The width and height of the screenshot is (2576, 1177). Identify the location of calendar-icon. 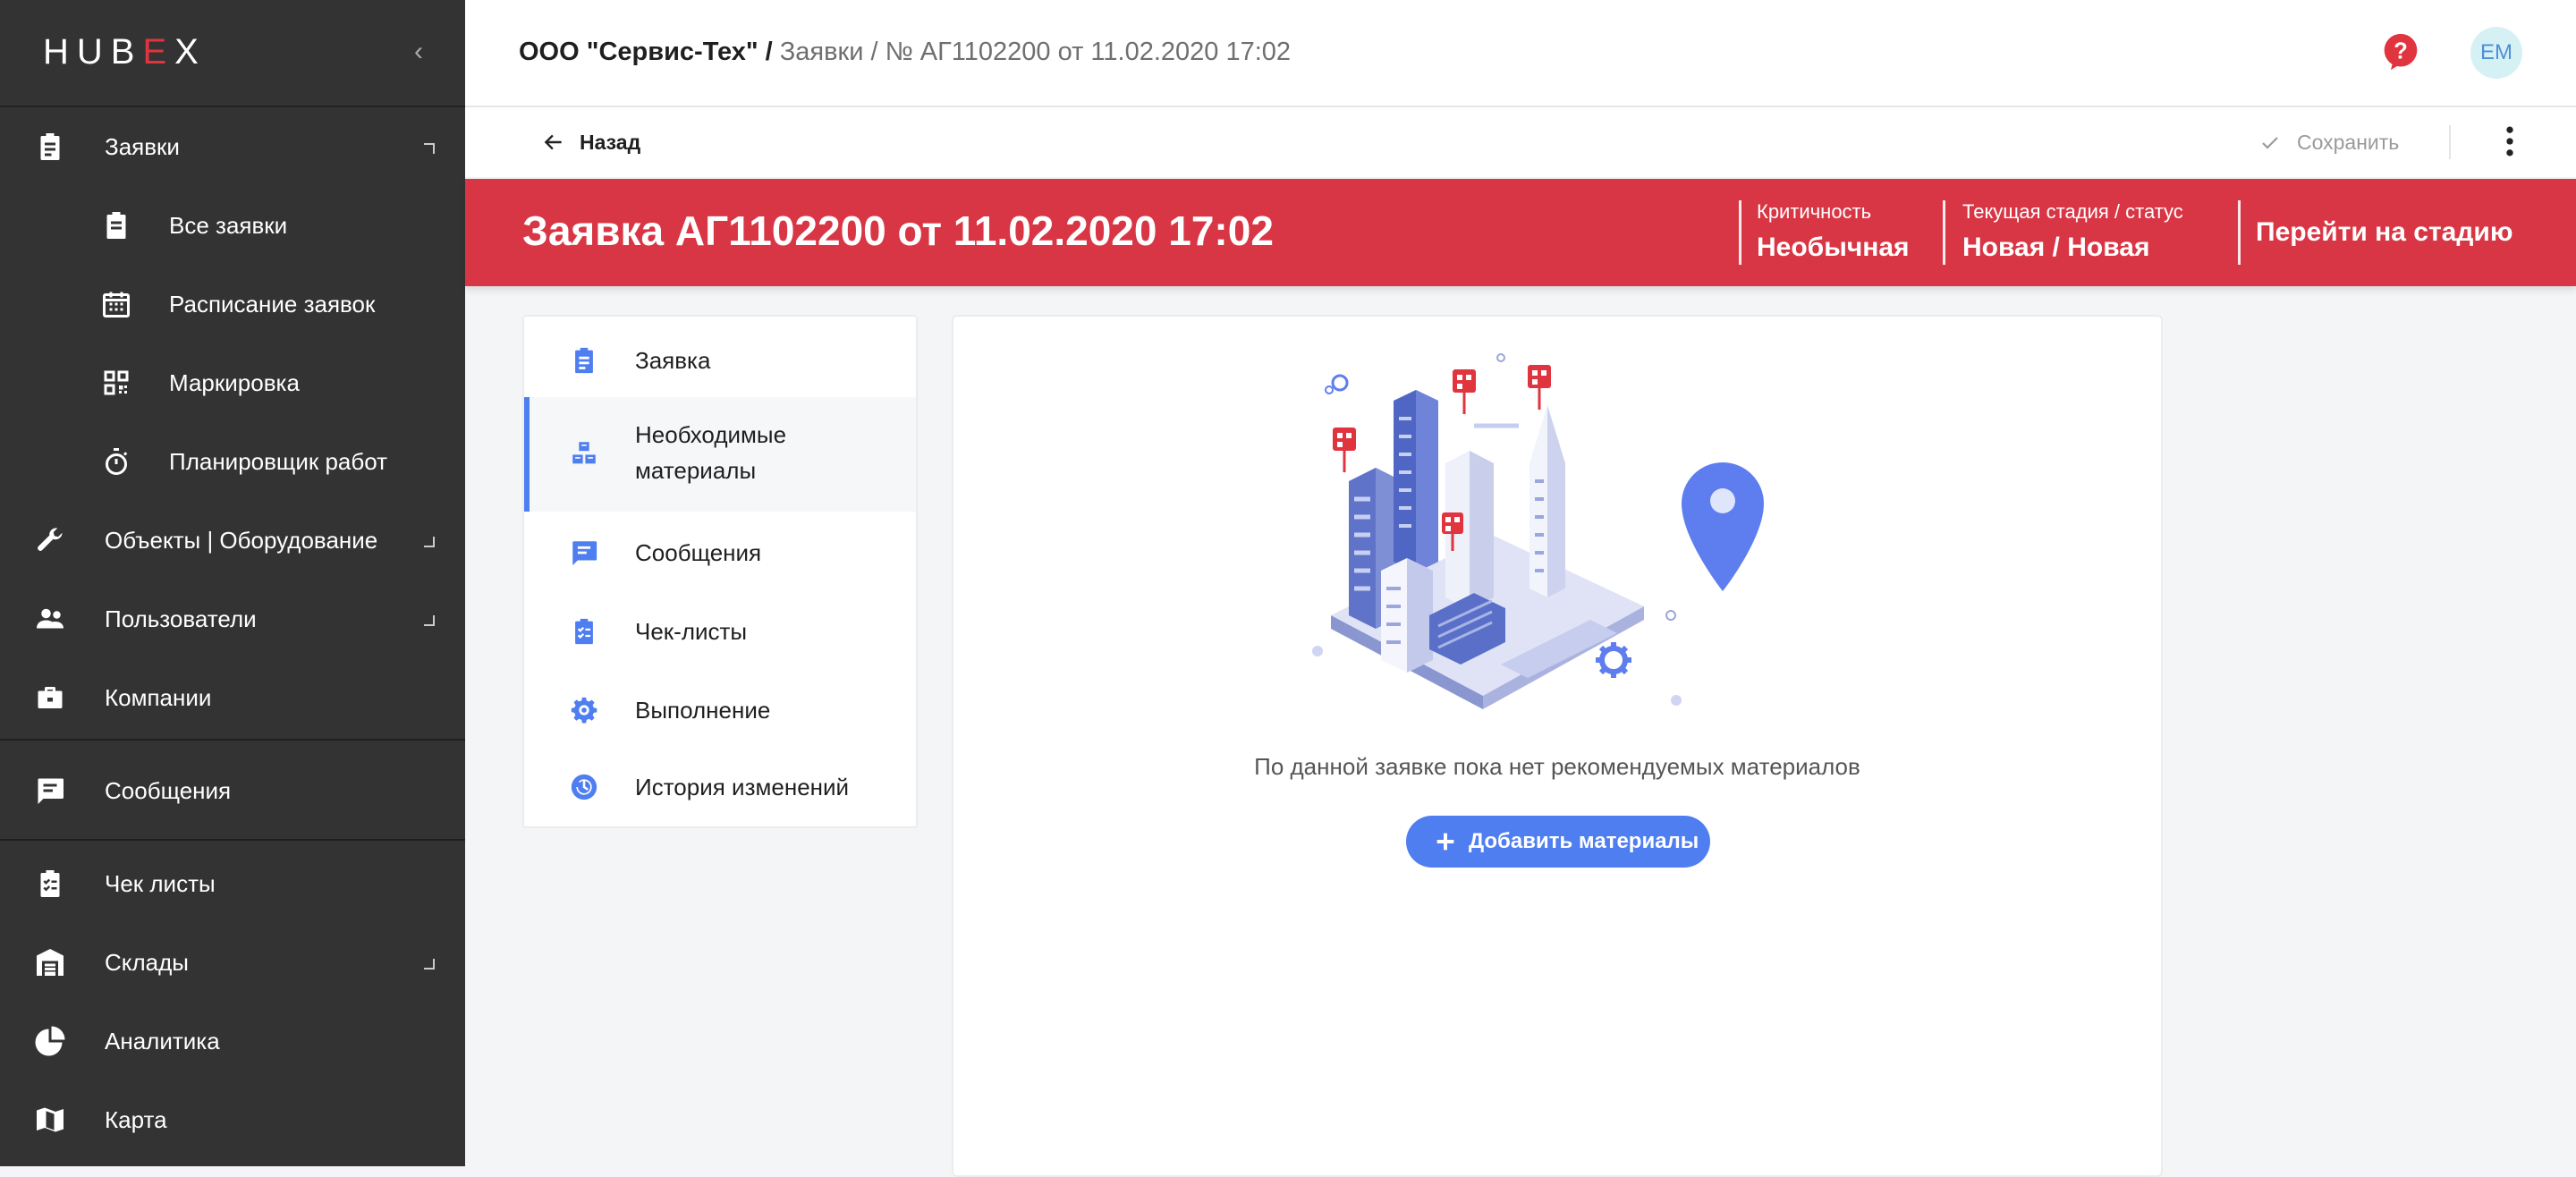
(116, 305).